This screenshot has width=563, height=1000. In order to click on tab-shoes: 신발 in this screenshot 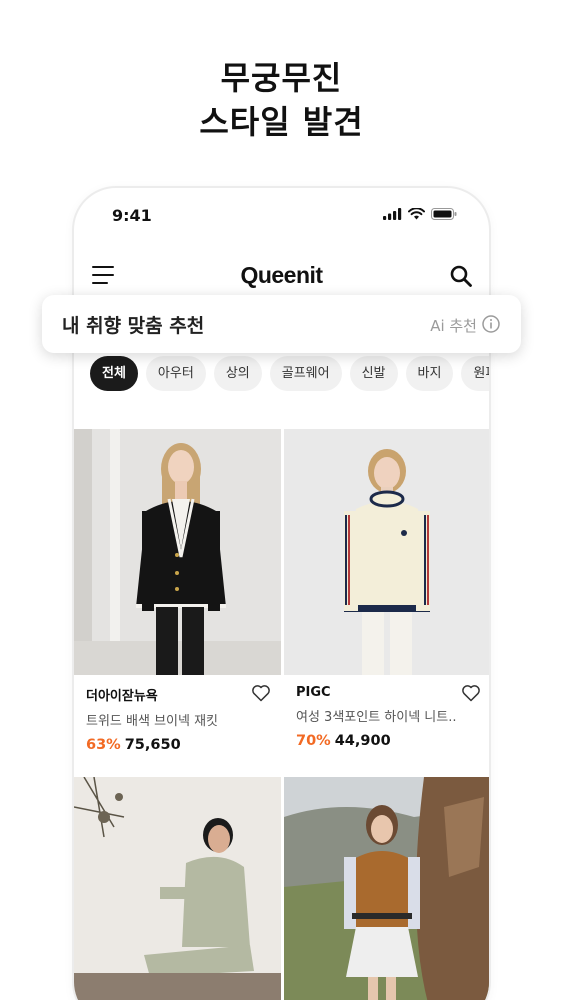, I will do `click(373, 373)`.